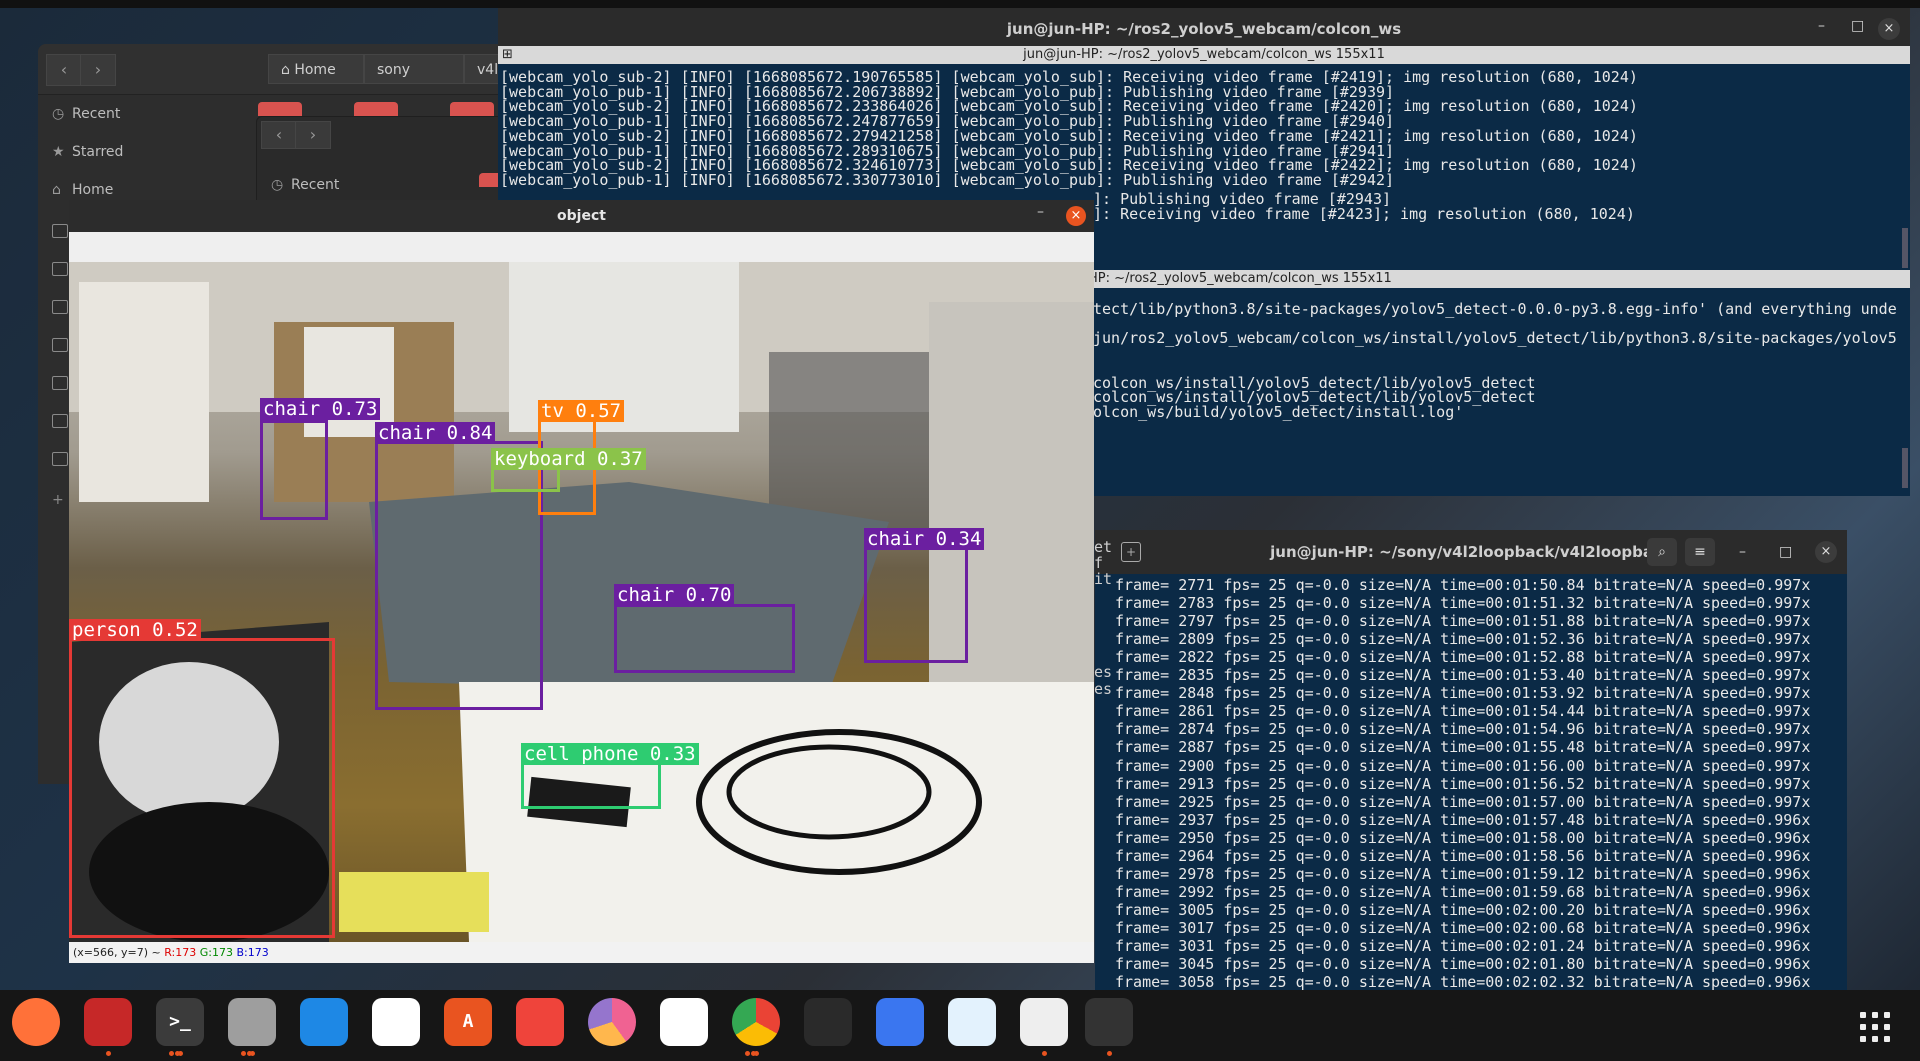 The image size is (1920, 1061). I want to click on pictures-icon, so click(60, 383).